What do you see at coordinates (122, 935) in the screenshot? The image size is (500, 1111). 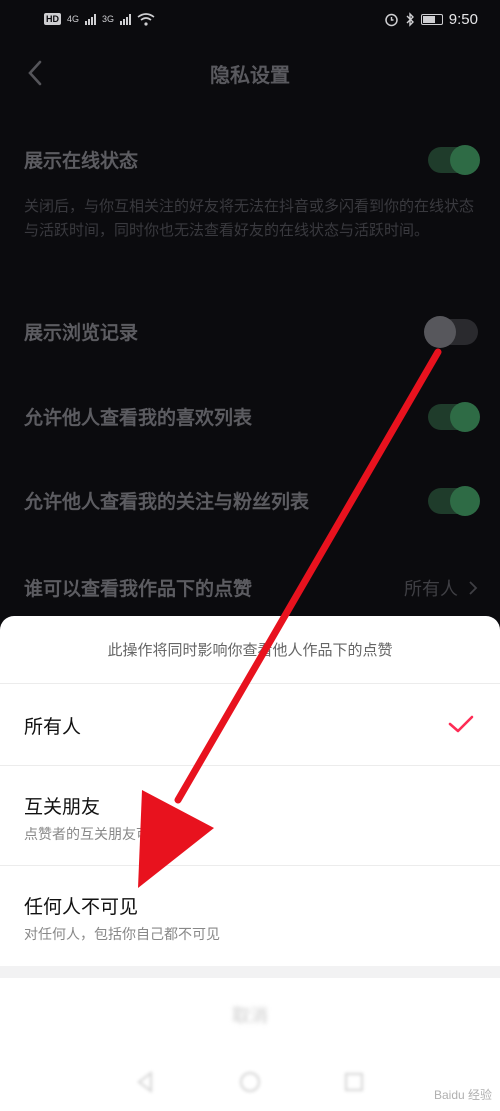 I see `option-subtitle: 对任何人，包括你自己都不可见` at bounding box center [122, 935].